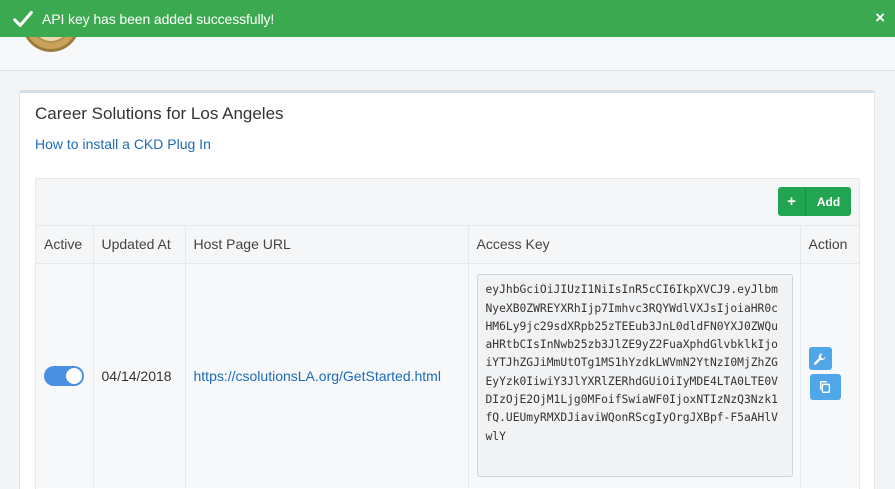 The image size is (895, 489). What do you see at coordinates (447, 202) in the screenshot?
I see `table-toolbar: + Add` at bounding box center [447, 202].